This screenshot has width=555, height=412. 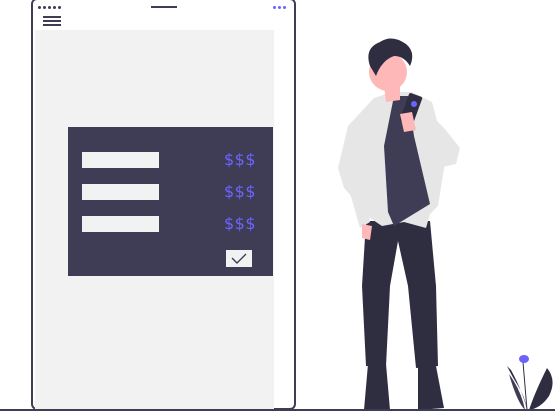 I want to click on signal-dots-icon, so click(x=49, y=7).